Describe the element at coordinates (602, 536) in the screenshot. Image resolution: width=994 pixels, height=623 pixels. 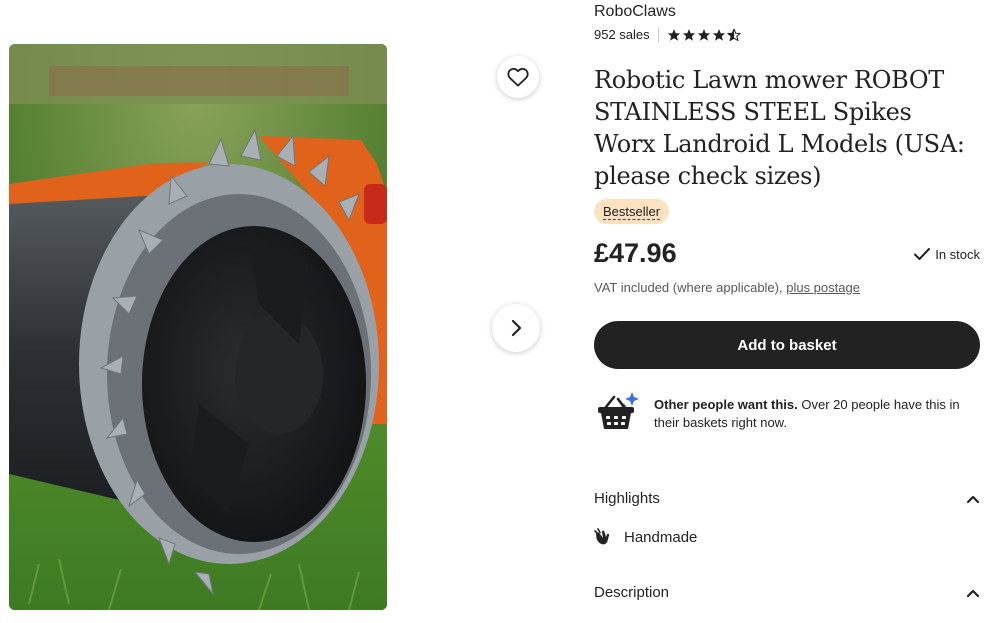
I see `hand-icon` at that location.